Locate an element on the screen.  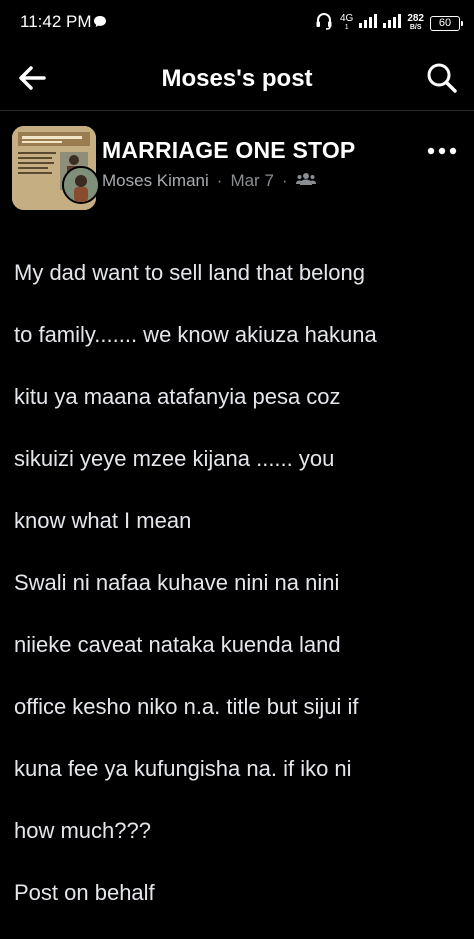
page-title: Moses's post is located at coordinates (237, 78).